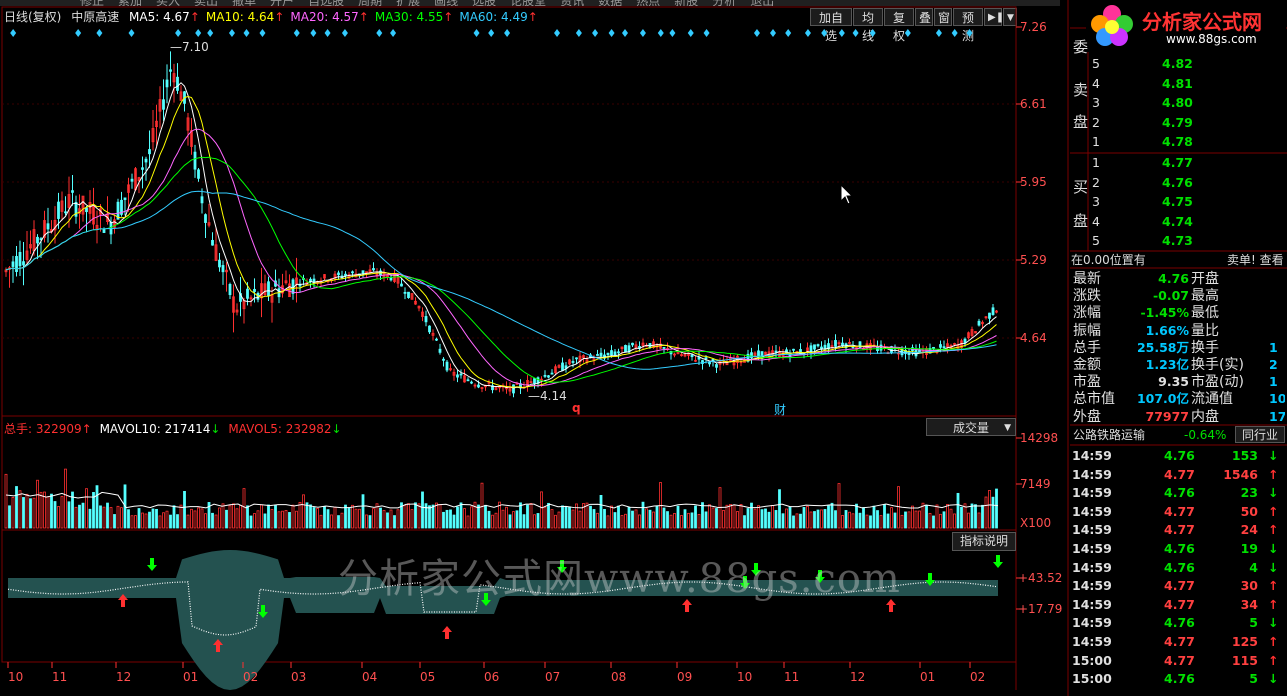  I want to click on price-tick: 7.26, so click(1033, 27).